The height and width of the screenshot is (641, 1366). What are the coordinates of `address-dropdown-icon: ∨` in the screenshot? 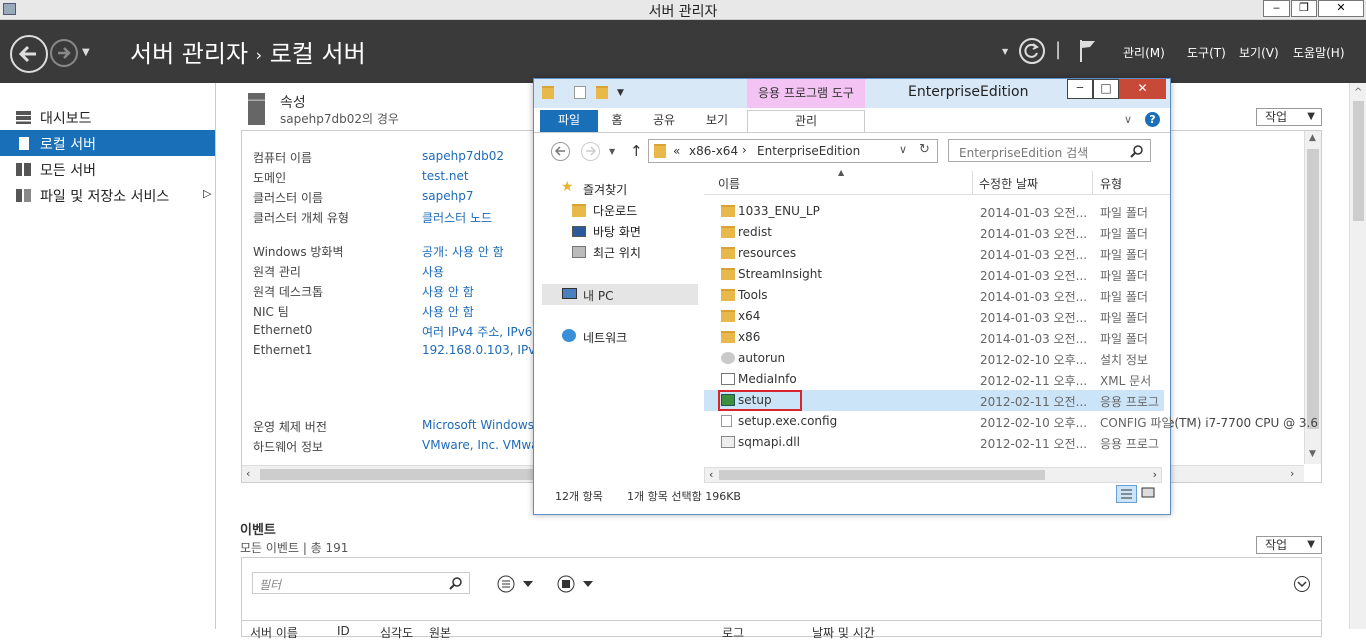 It's located at (903, 149).